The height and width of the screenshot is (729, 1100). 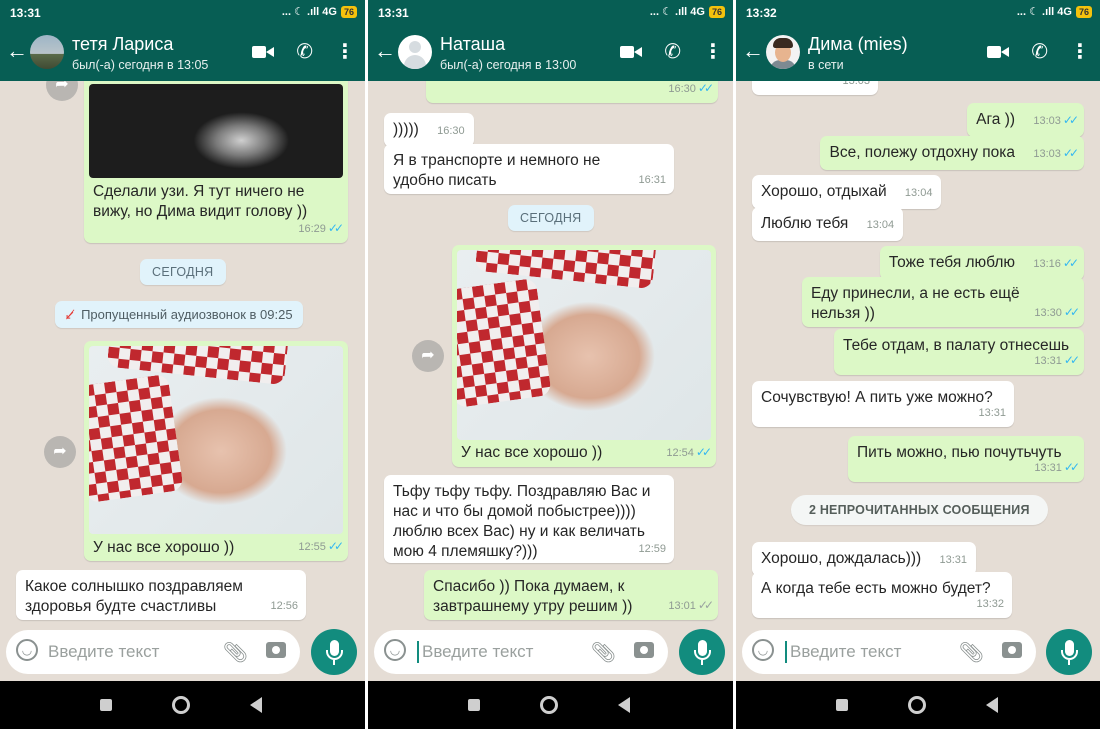 I want to click on message-outgoing-image: У нас все хорошо )) 12:55 ✓✓, so click(x=216, y=451).